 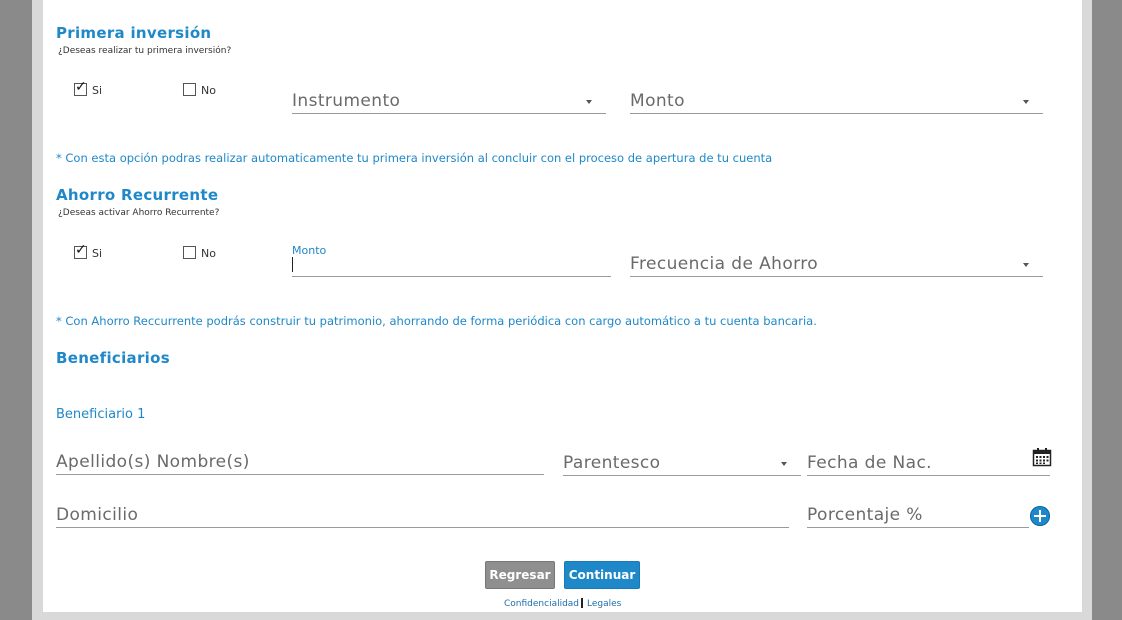 I want to click on domicilio-placeholder: Domicilio, so click(x=97, y=515).